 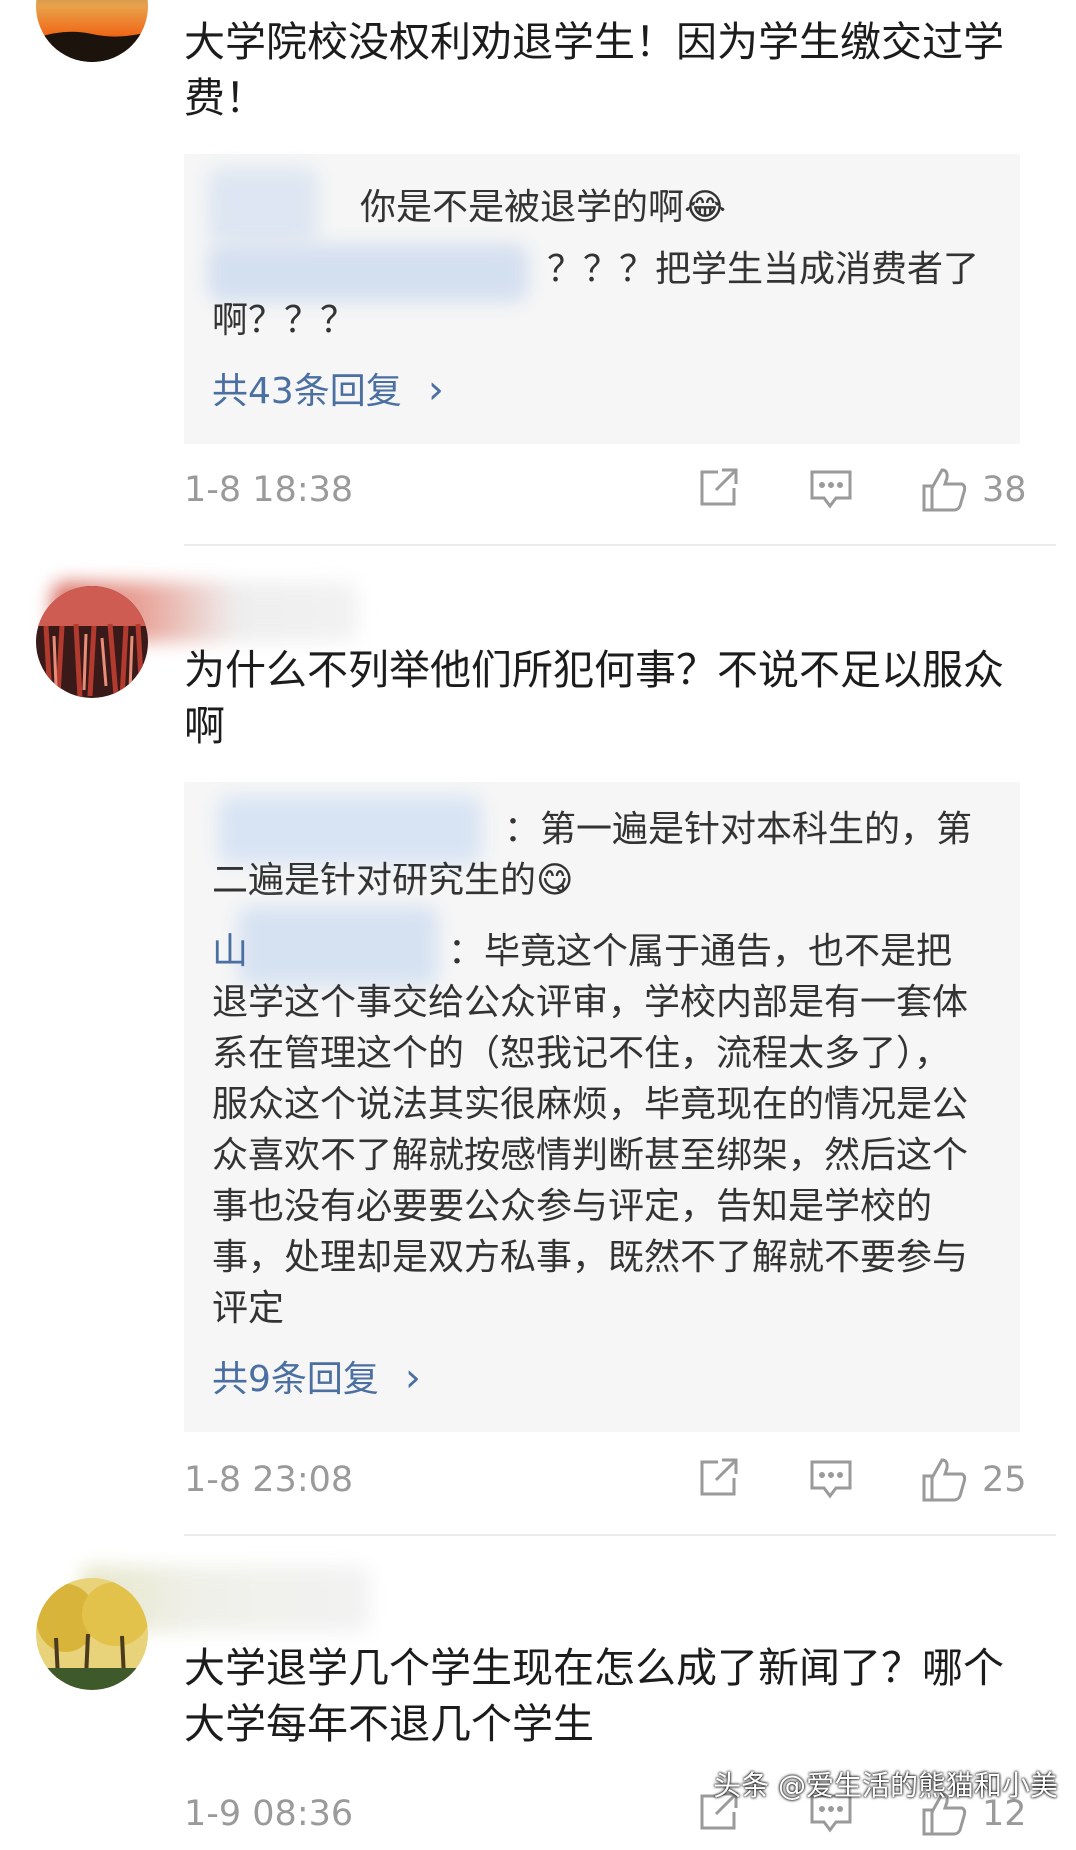 What do you see at coordinates (605, 496) in the screenshot?
I see `comment-meta: 1-8 18:38 38` at bounding box center [605, 496].